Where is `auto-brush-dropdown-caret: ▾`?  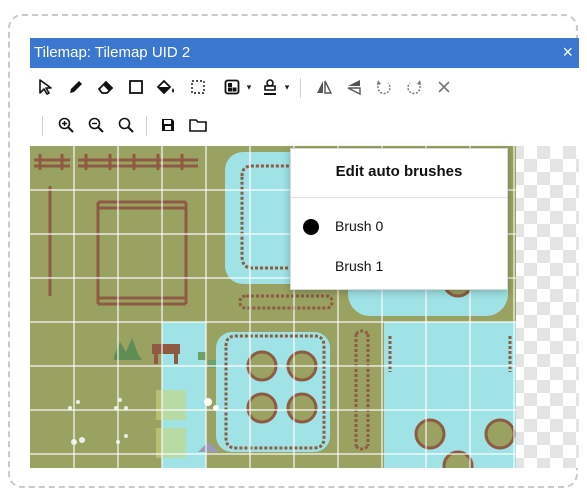
auto-brush-dropdown-caret: ▾ is located at coordinates (287, 87).